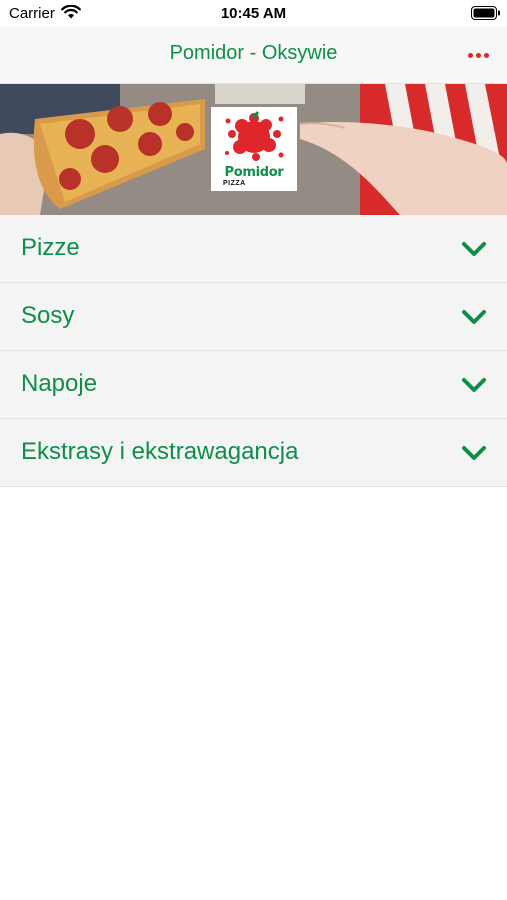  What do you see at coordinates (254, 172) in the screenshot?
I see `logo-brand-text: Pomidor` at bounding box center [254, 172].